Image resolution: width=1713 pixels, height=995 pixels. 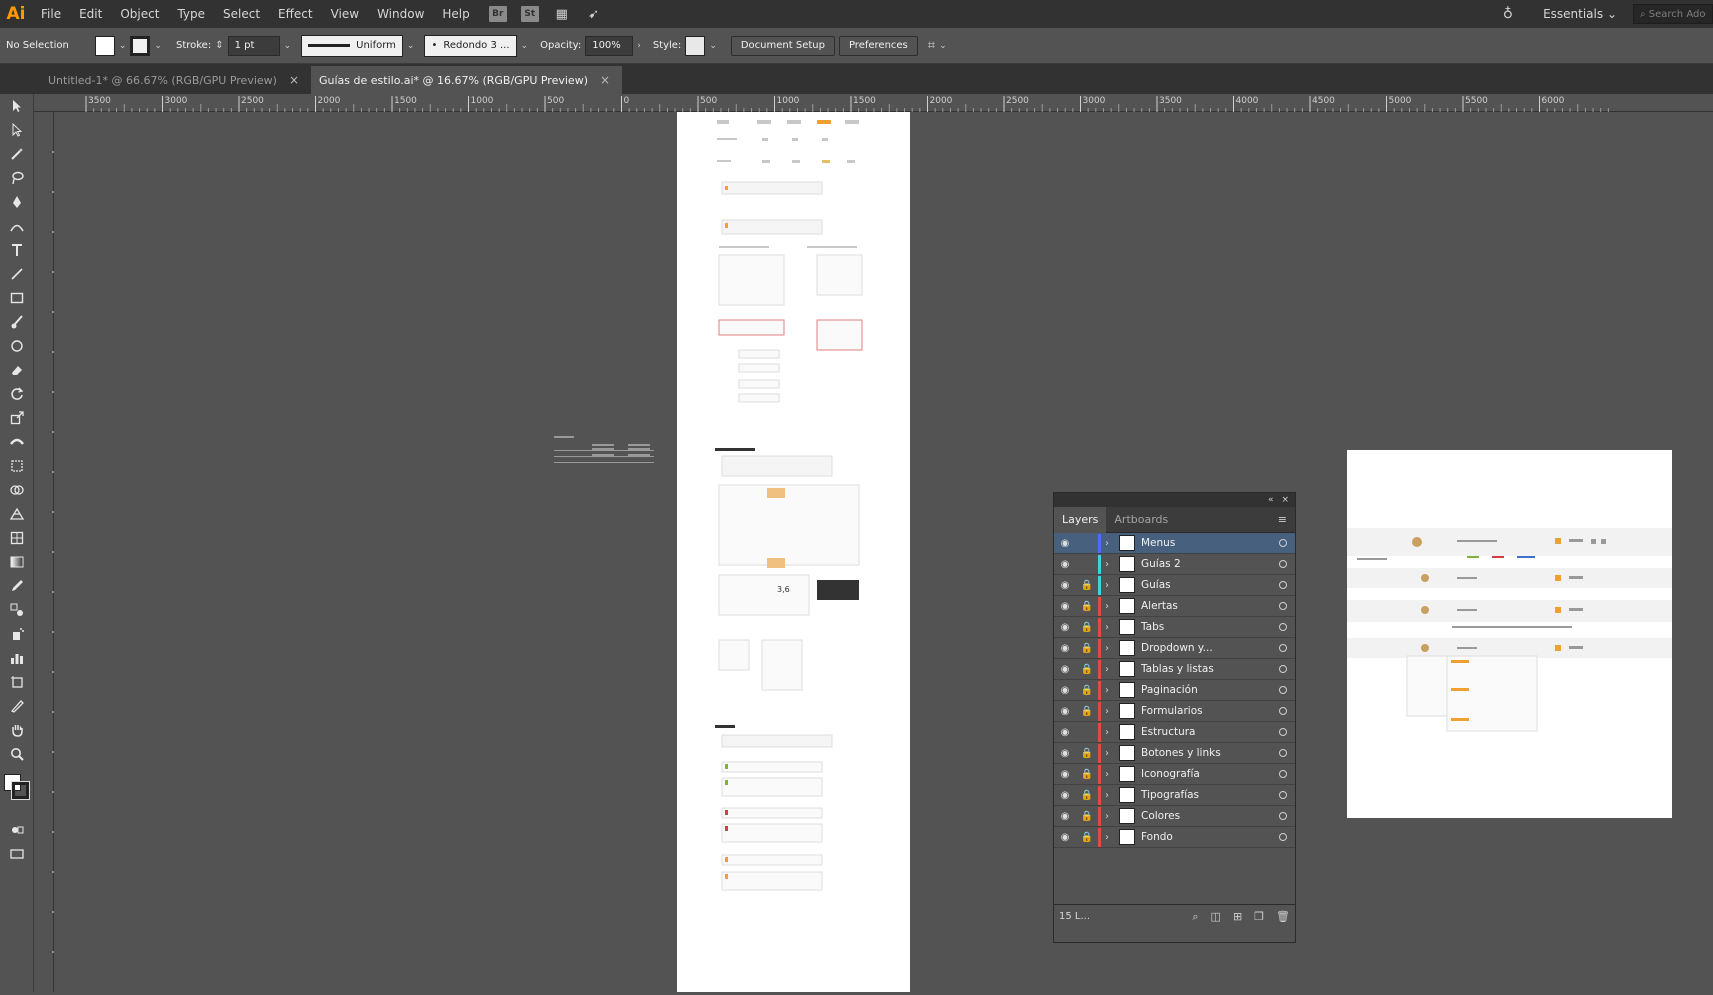 I want to click on layer-row: ◉ › Menus, so click(x=1174, y=543).